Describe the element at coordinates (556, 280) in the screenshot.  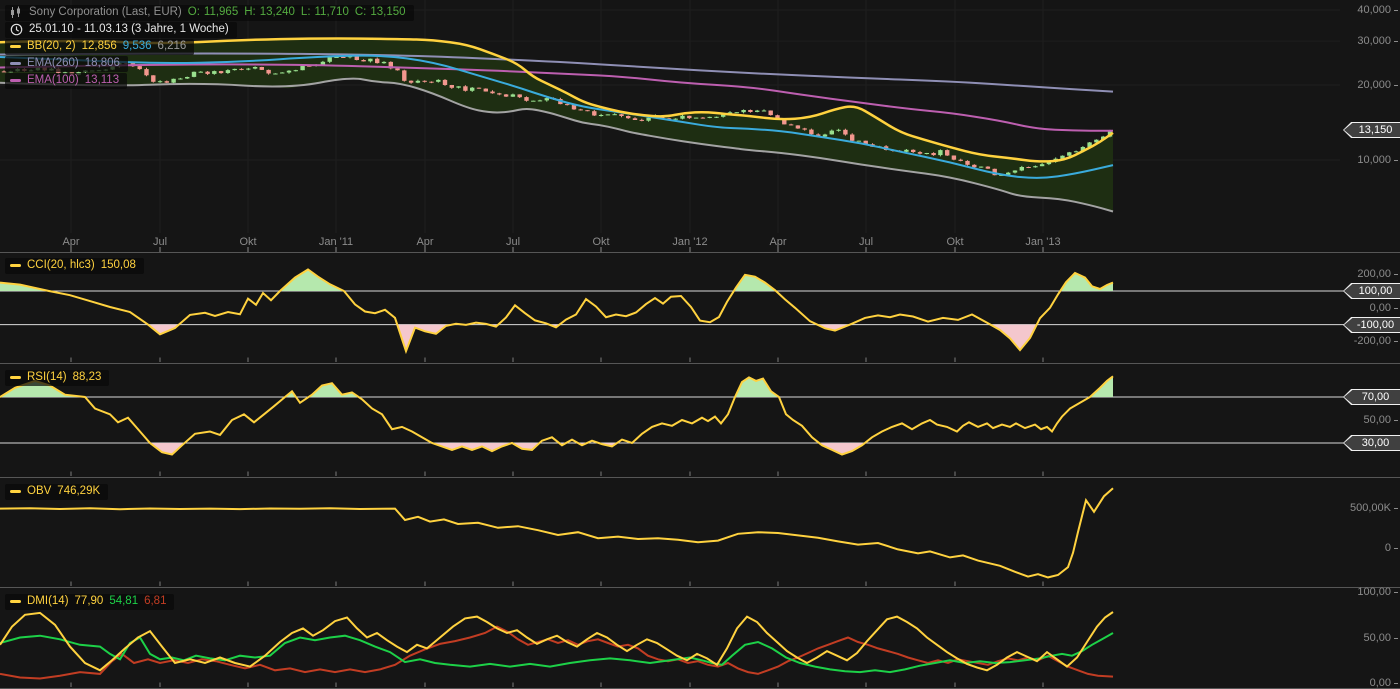
I see `cci-overbought-fill` at that location.